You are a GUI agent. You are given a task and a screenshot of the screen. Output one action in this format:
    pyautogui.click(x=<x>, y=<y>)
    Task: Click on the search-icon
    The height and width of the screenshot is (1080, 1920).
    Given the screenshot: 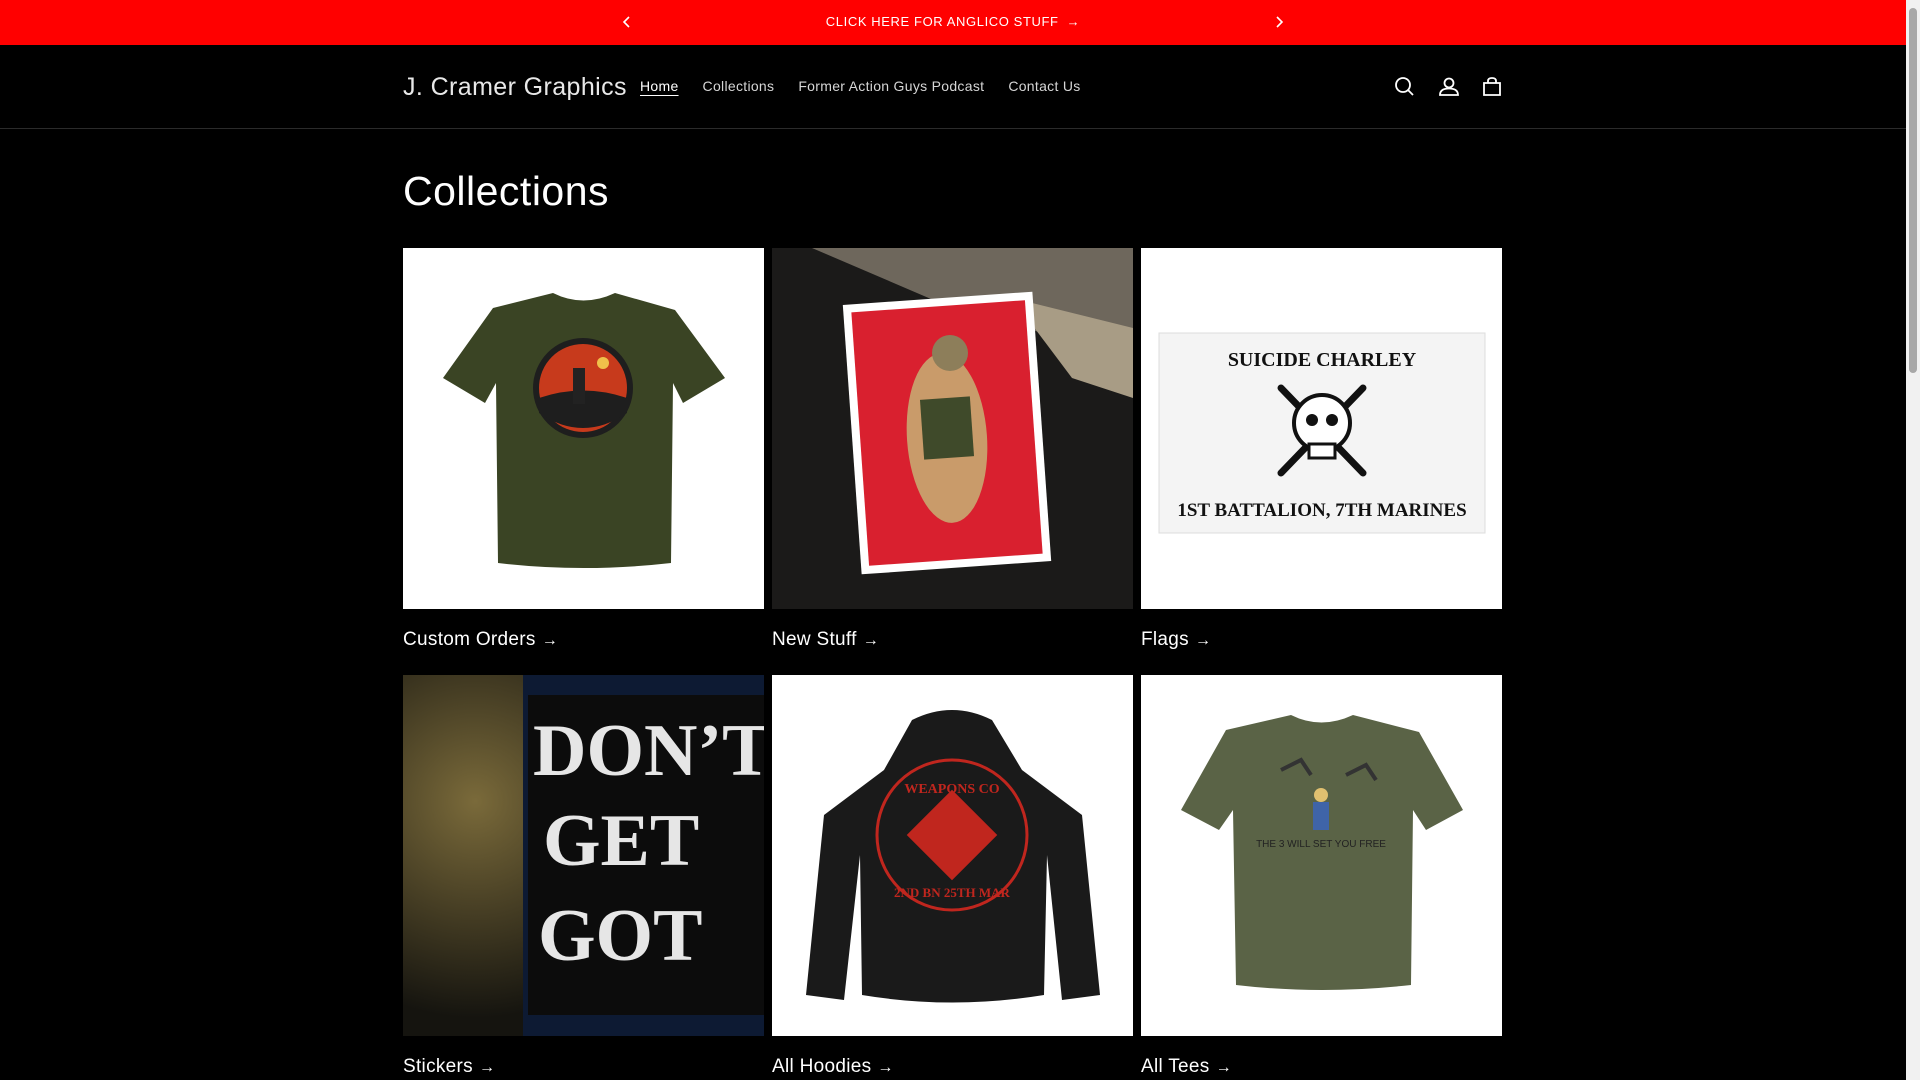 What is the action you would take?
    pyautogui.click(x=1405, y=87)
    